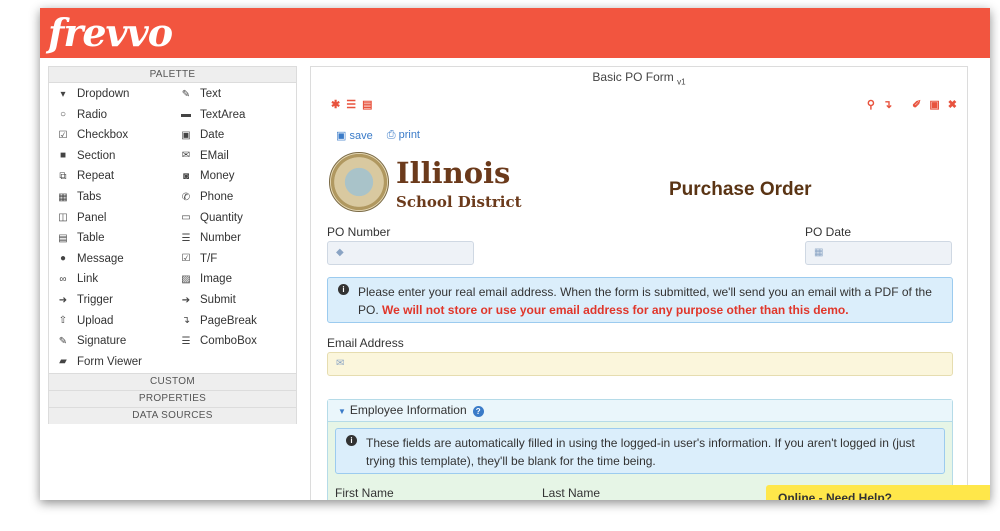 The width and height of the screenshot is (1000, 531). I want to click on panel-icon: ◫, so click(63, 218).